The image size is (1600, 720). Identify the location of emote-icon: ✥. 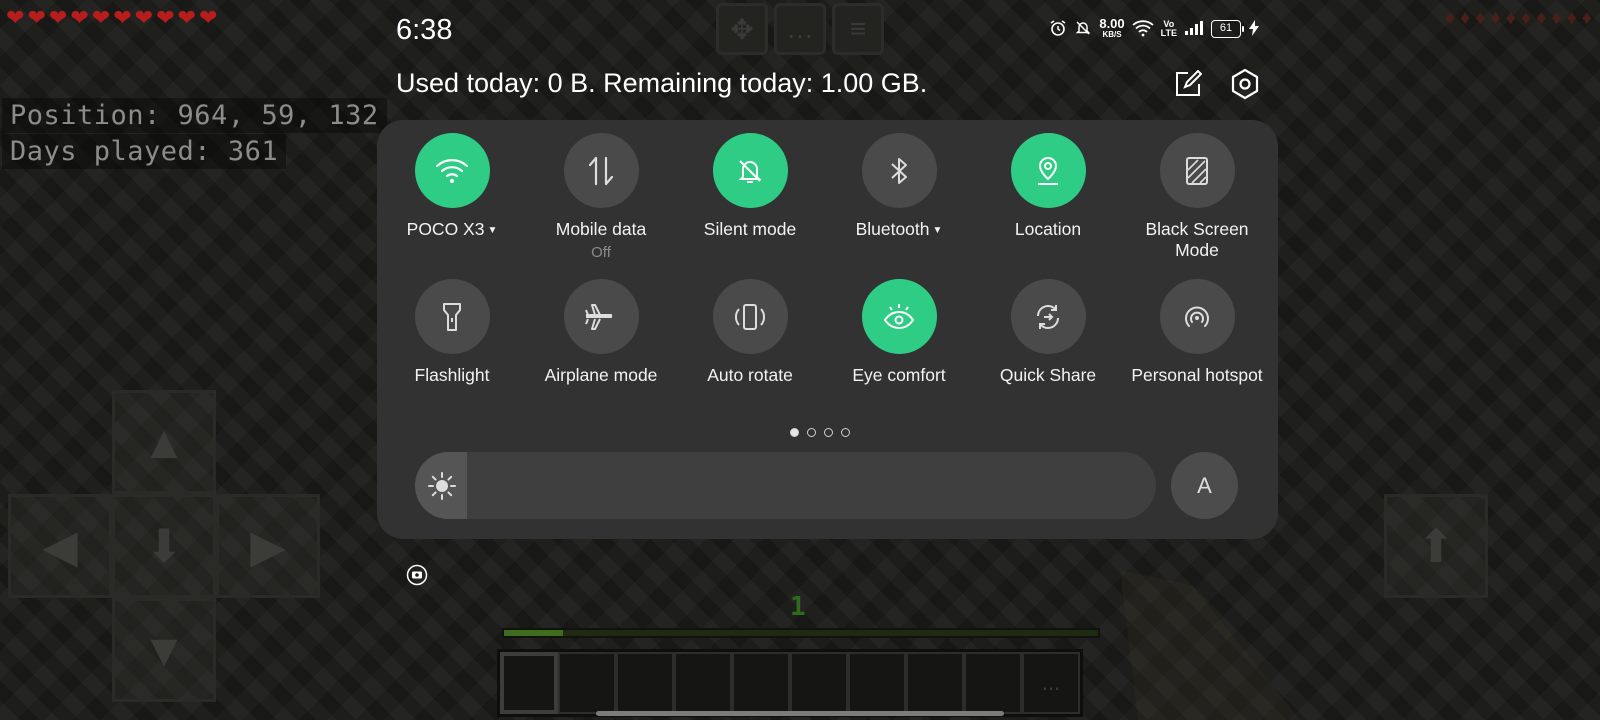
(742, 29).